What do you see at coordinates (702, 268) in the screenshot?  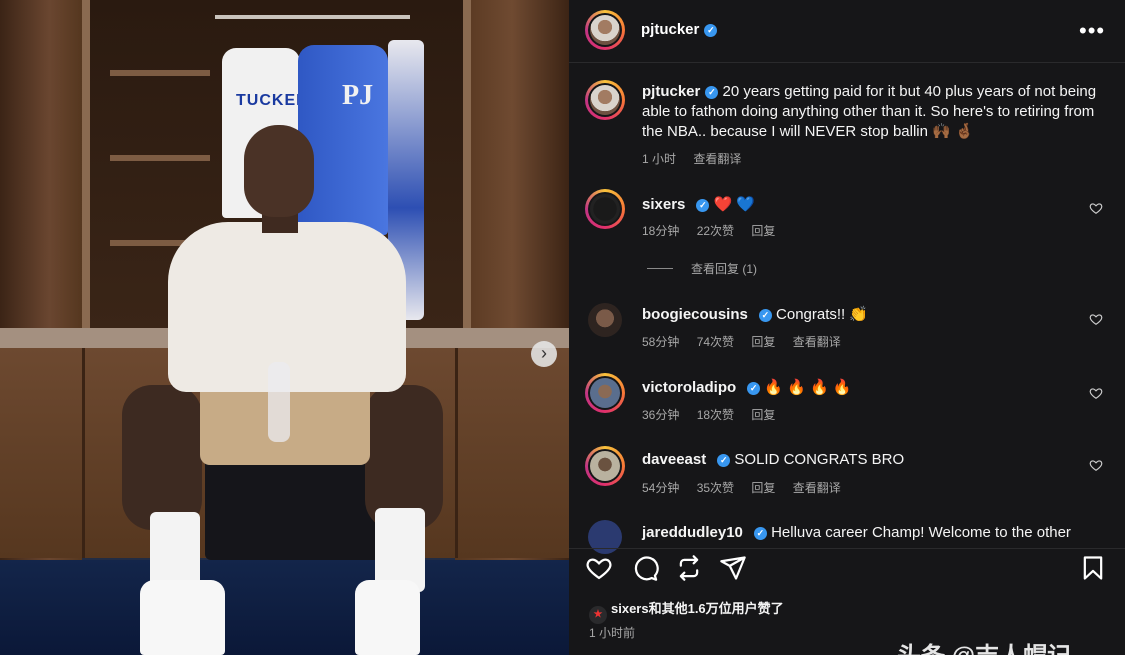 I see `view-replies-link: 查看回复 (1)` at bounding box center [702, 268].